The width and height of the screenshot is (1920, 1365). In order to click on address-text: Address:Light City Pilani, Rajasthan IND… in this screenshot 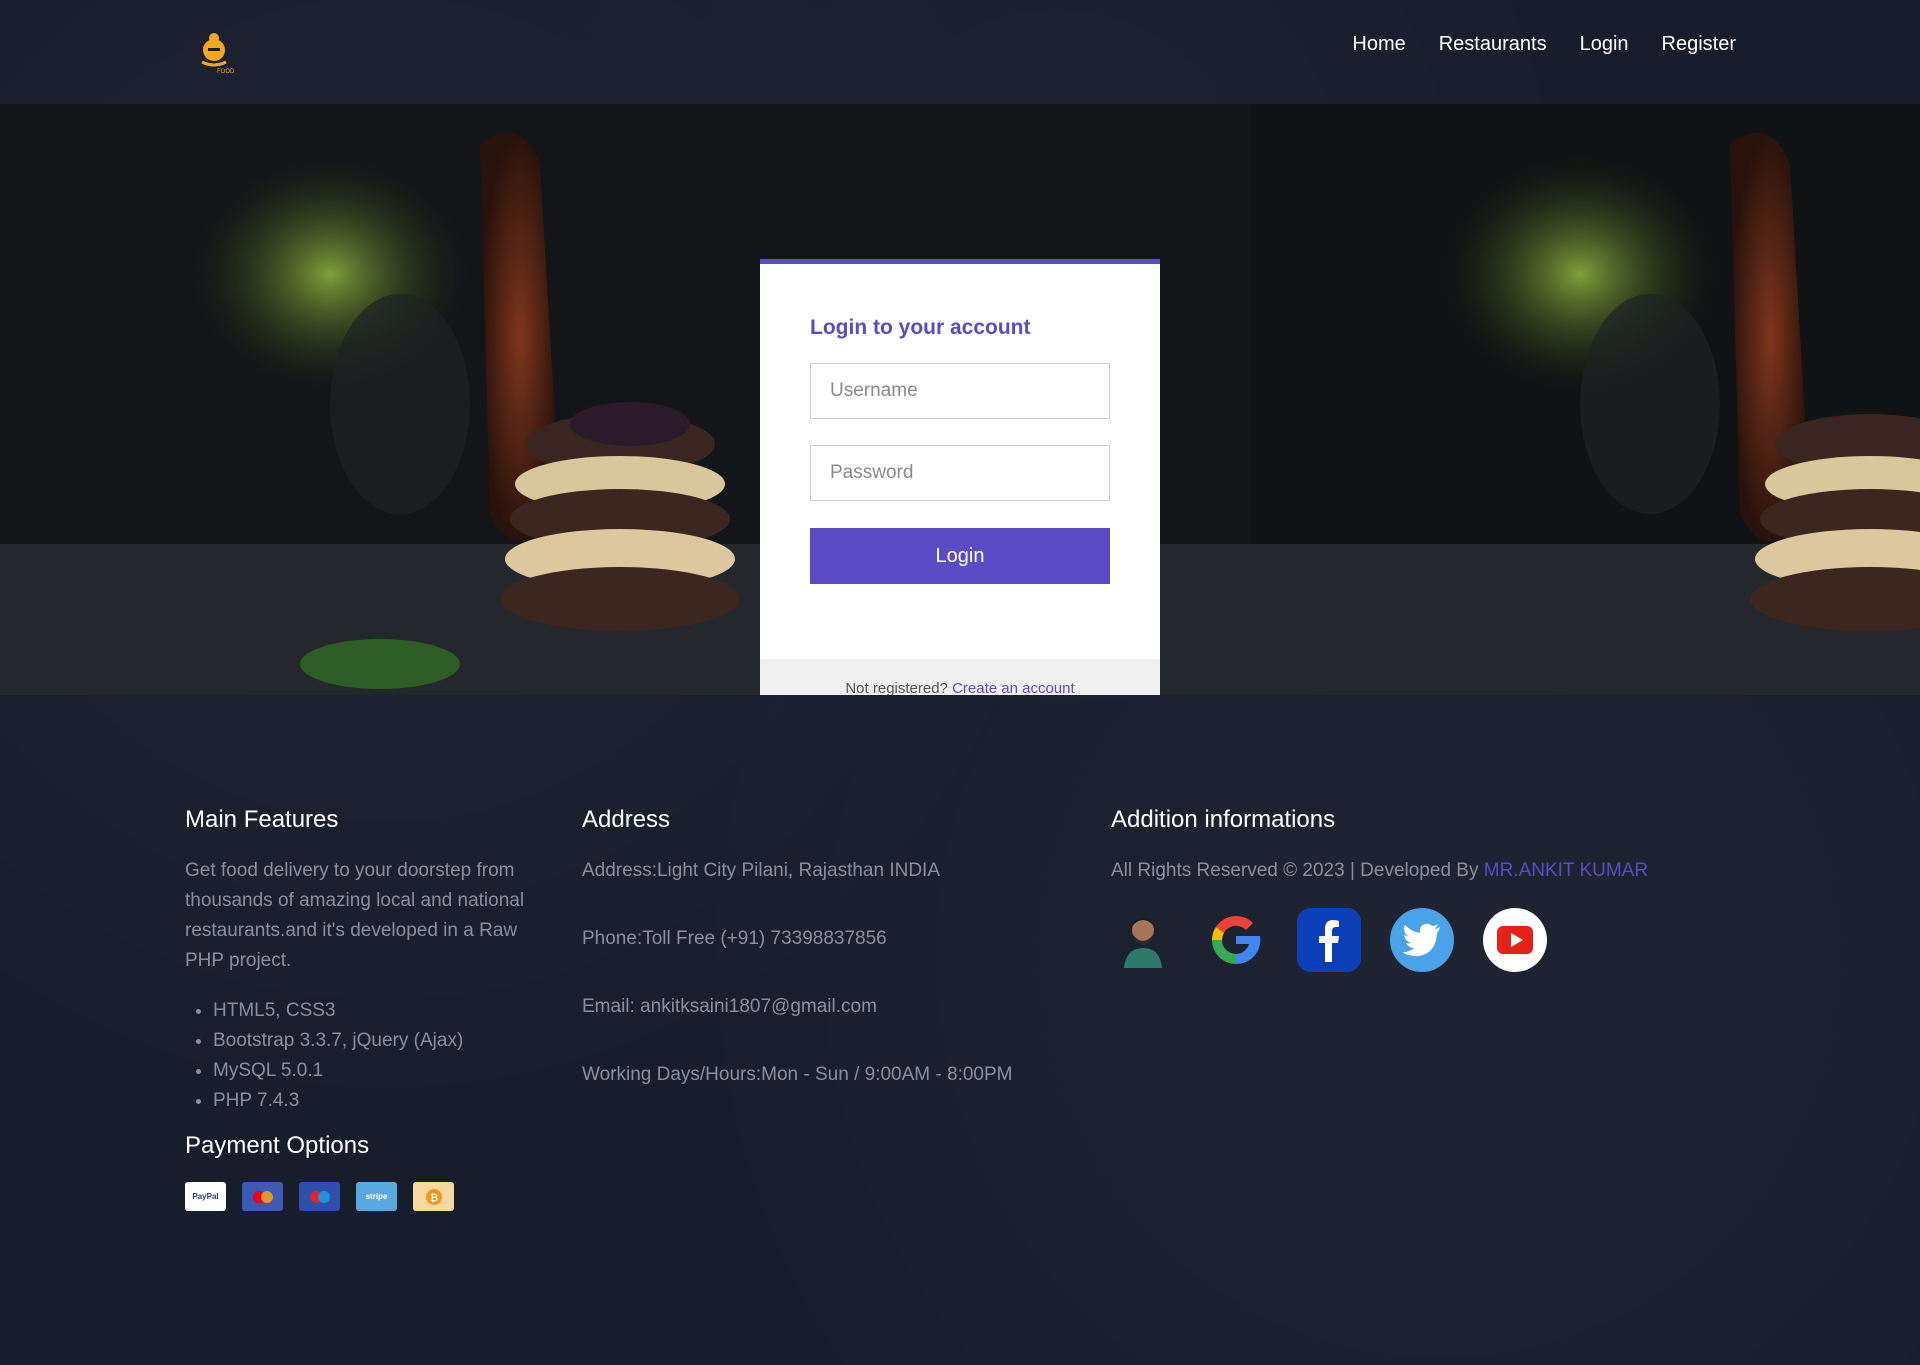, I will do `click(761, 870)`.